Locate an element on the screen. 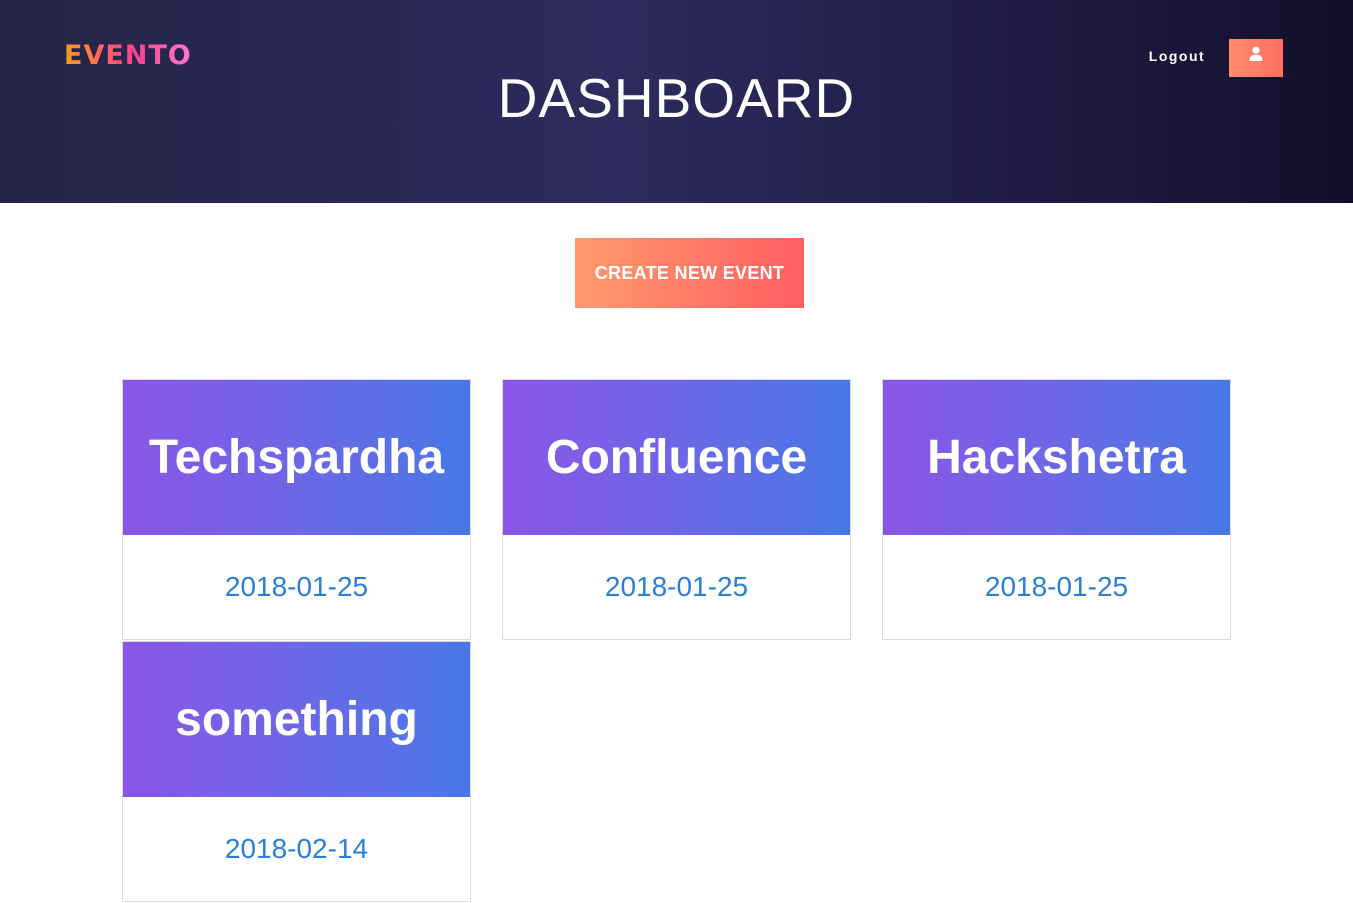  event-name: Techspardha is located at coordinates (296, 457).